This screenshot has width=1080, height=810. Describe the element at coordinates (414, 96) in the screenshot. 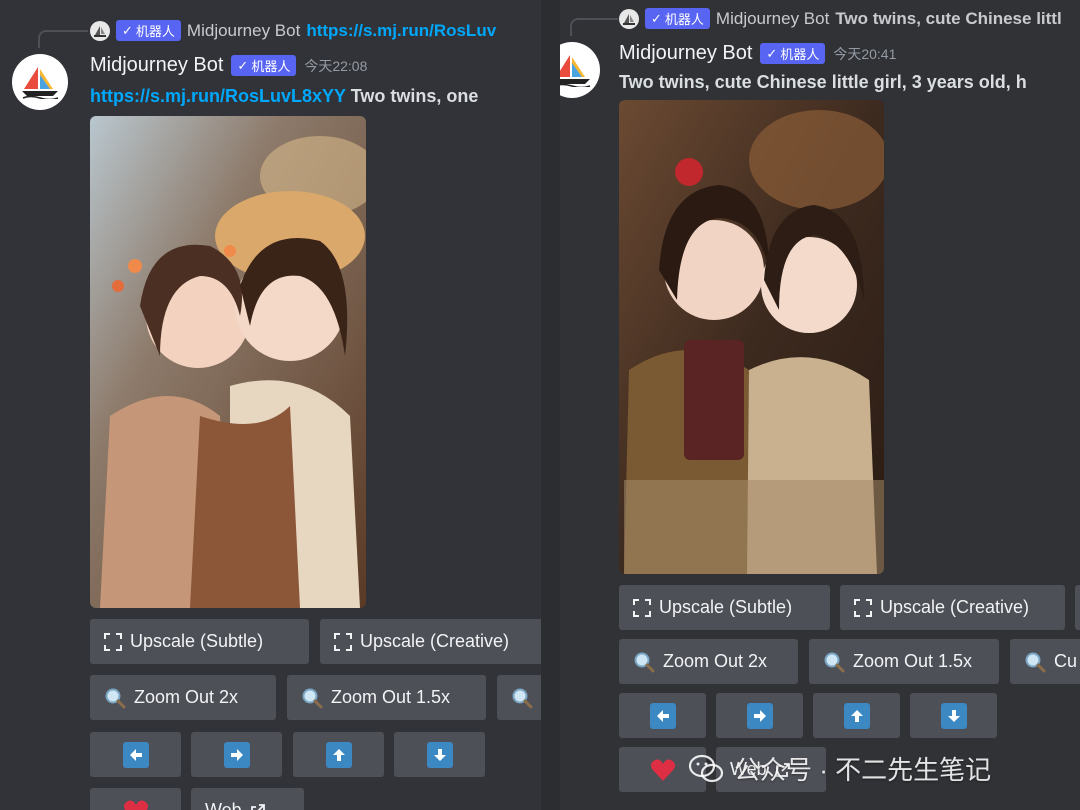

I see `prompt-text: Two twins, one` at that location.